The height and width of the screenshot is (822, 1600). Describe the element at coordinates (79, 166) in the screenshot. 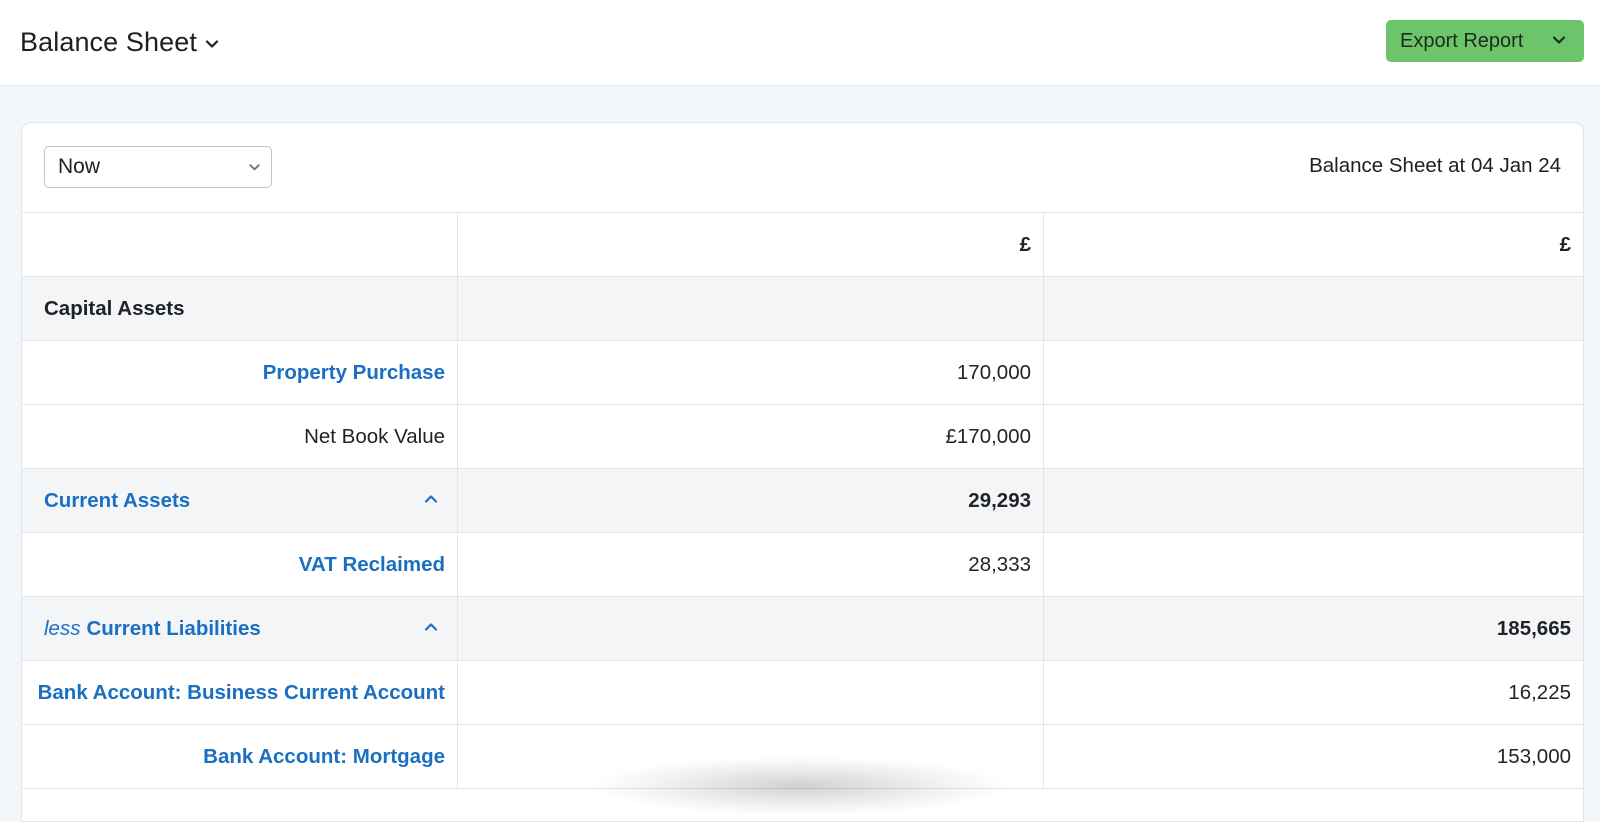

I see `period-select-value: Now` at that location.